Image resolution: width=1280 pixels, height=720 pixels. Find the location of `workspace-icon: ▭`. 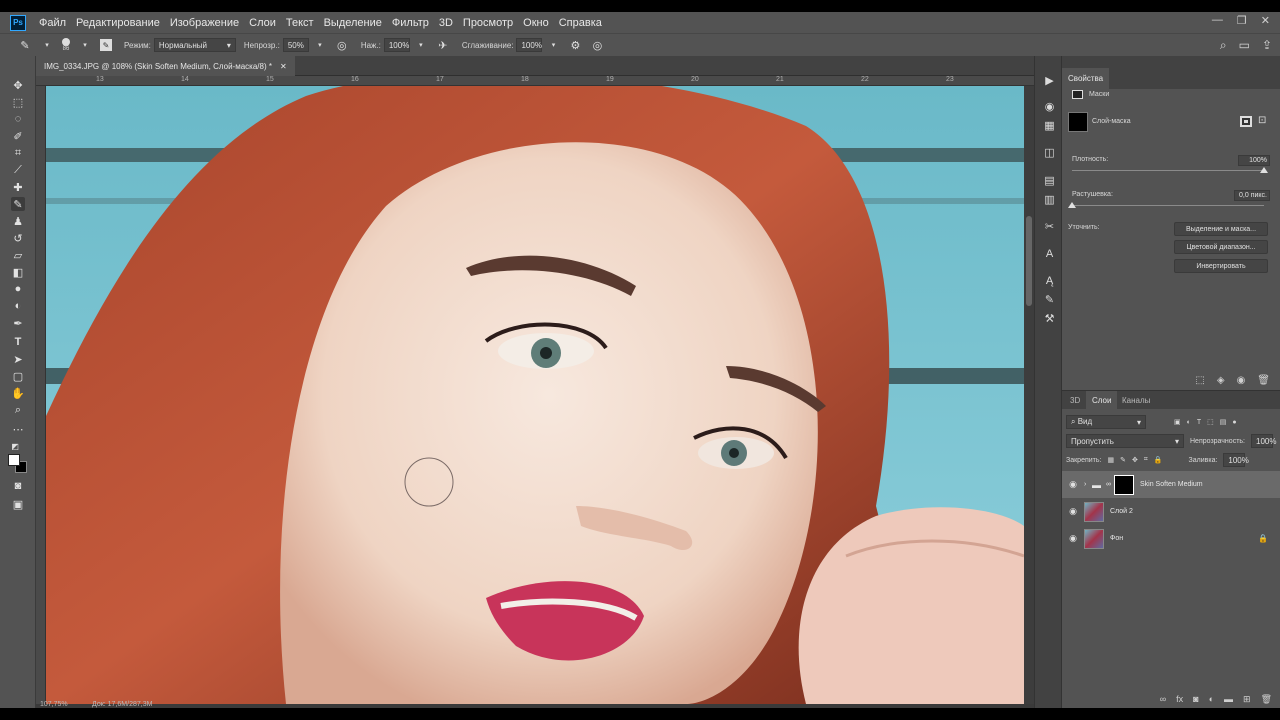

workspace-icon: ▭ is located at coordinates (1244, 45).